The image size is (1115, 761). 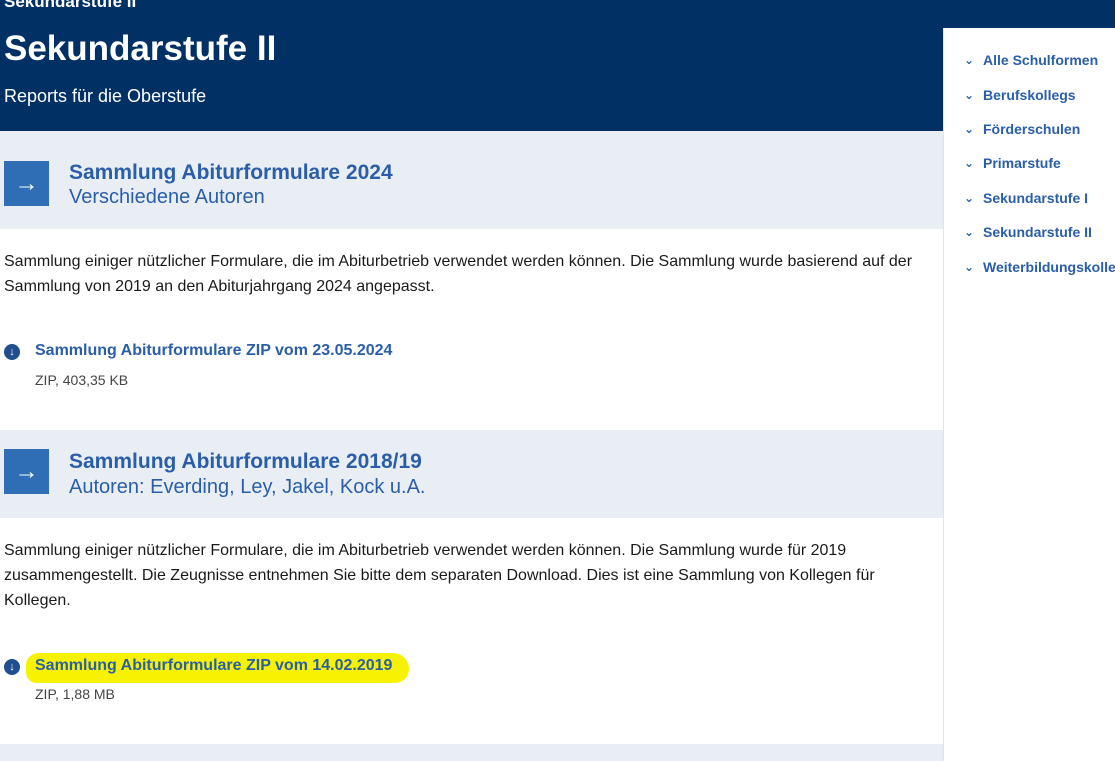 I want to click on next-card-header, so click(x=471, y=752).